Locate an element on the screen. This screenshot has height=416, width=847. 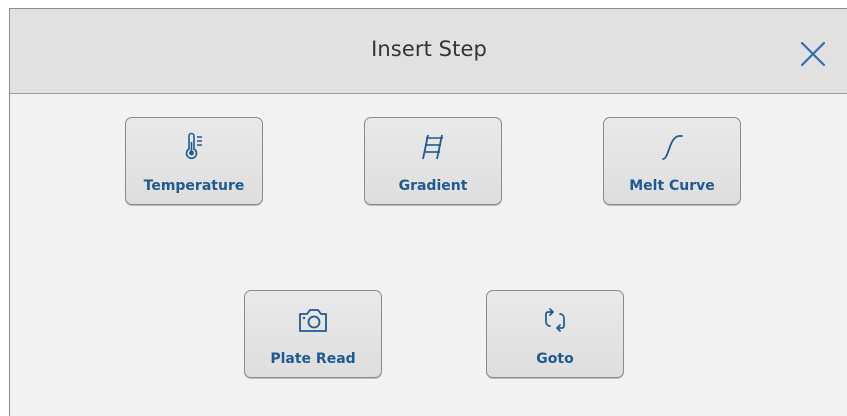
gradient-step-button: Gradient is located at coordinates (433, 161).